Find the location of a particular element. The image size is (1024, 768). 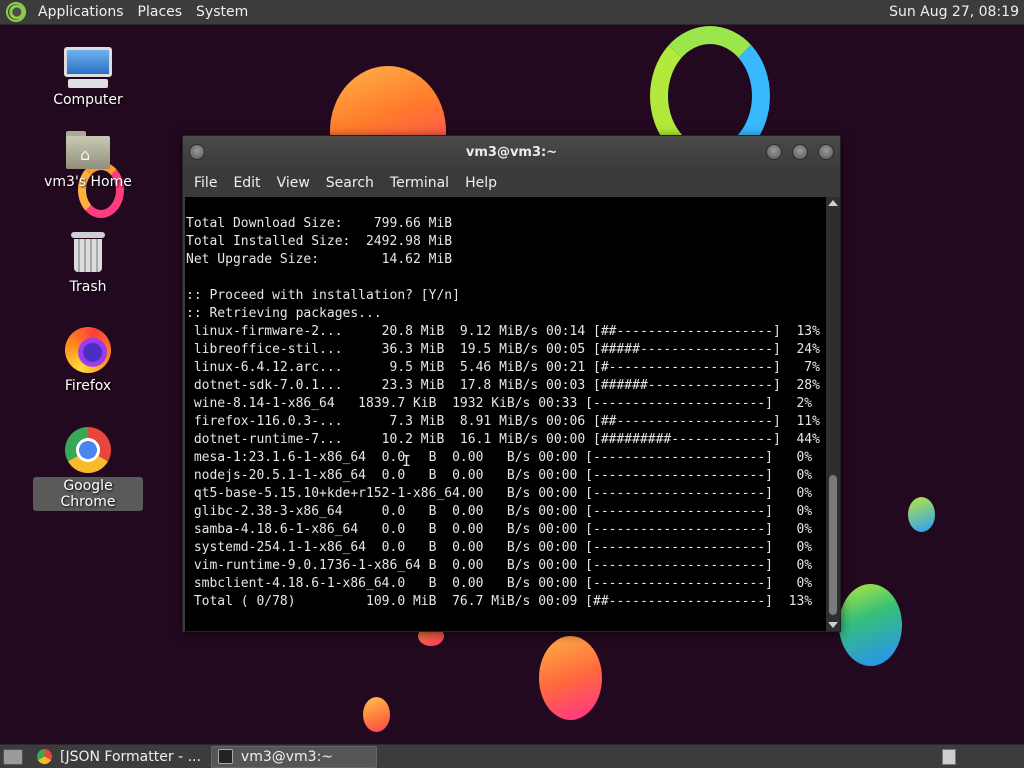

desktop-icon-label: Firefox is located at coordinates (88, 386).